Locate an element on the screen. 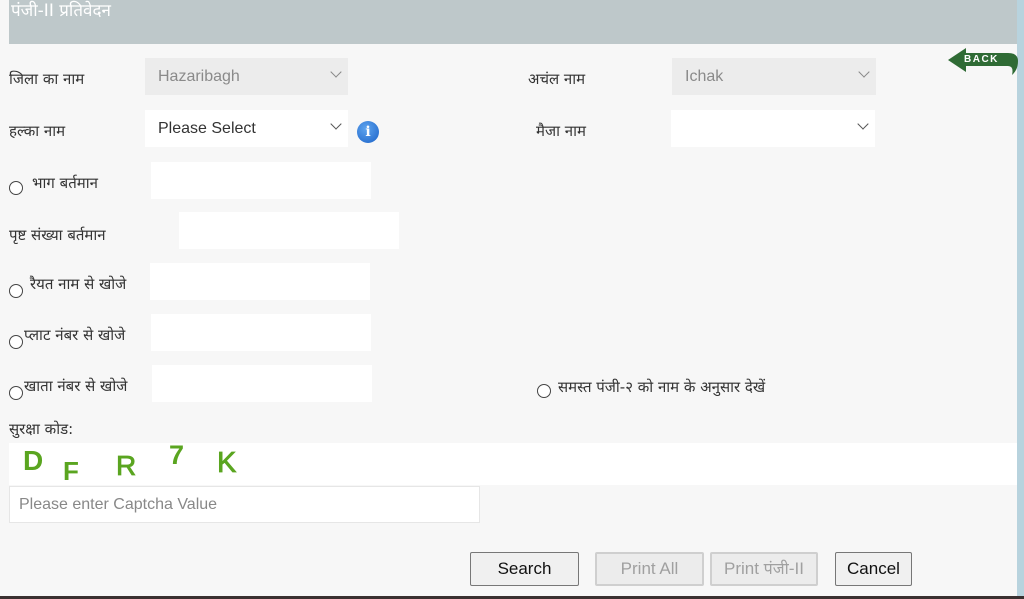  district-label: जिला का नाम is located at coordinates (47, 79).